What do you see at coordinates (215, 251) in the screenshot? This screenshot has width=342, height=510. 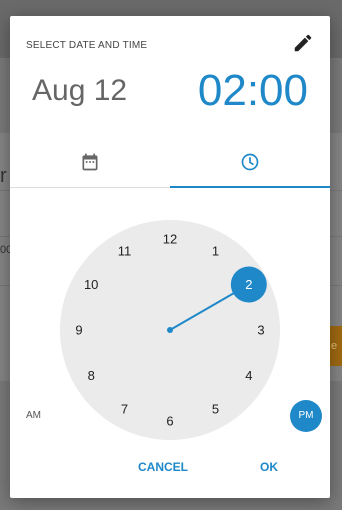 I see `clock-hour-1: 1` at bounding box center [215, 251].